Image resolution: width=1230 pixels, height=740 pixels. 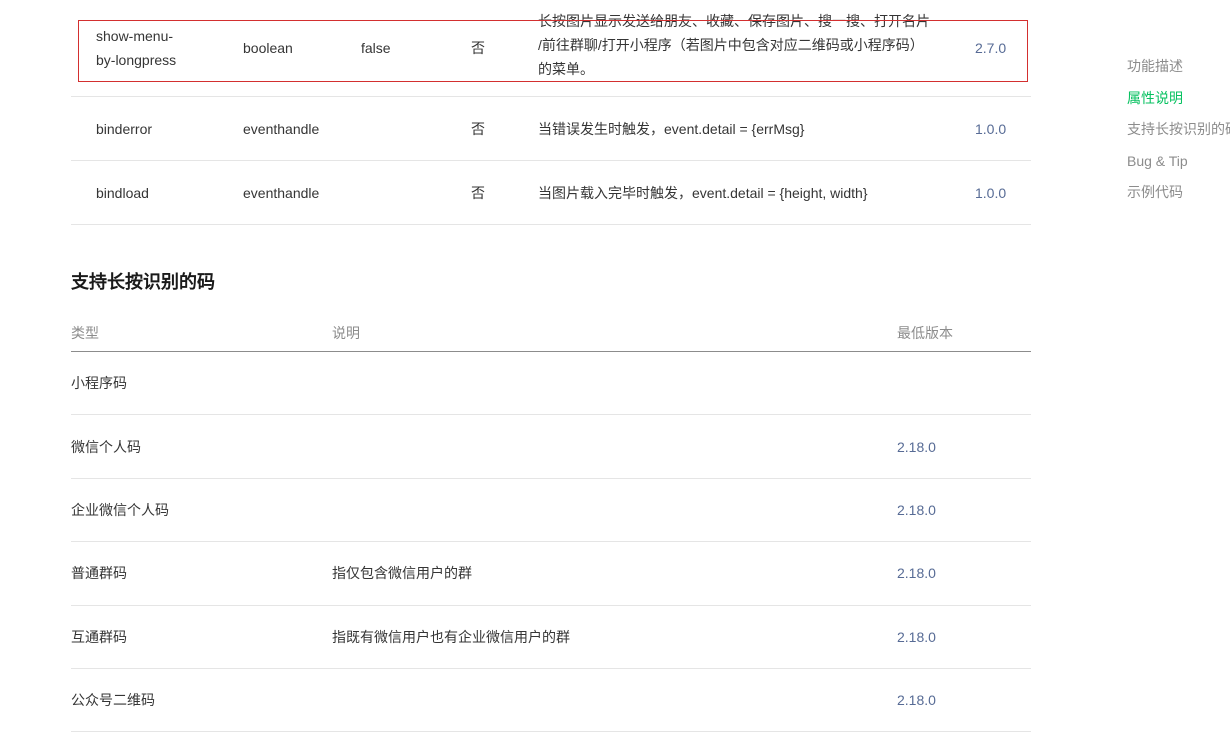 What do you see at coordinates (551, 574) in the screenshot?
I see `table-row: 普通群码 指仅包含微信用户的群 2.18.0` at bounding box center [551, 574].